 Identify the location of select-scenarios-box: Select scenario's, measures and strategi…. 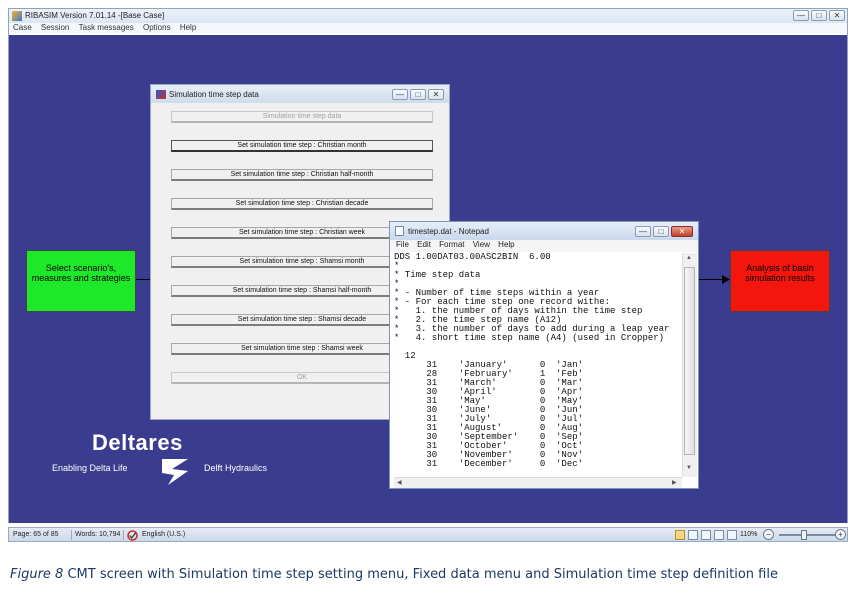
(81, 281).